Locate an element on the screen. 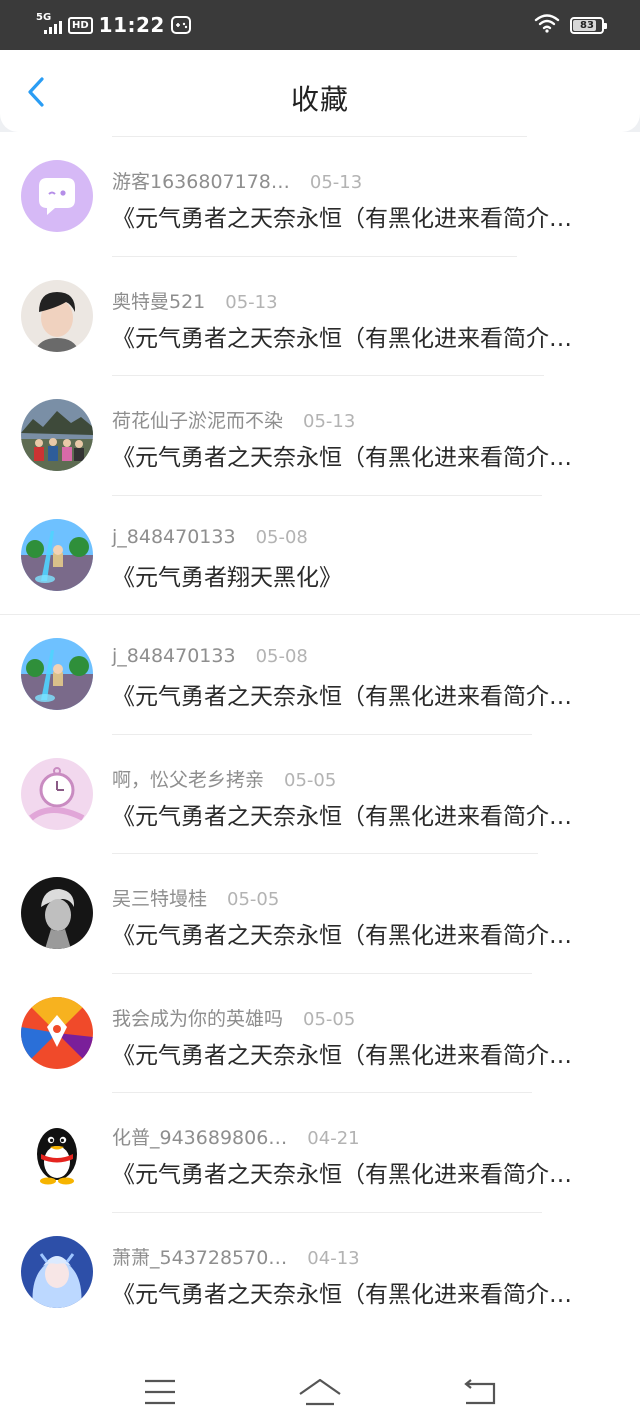 The image size is (640, 1427). status-right: 83 is located at coordinates (570, 25).